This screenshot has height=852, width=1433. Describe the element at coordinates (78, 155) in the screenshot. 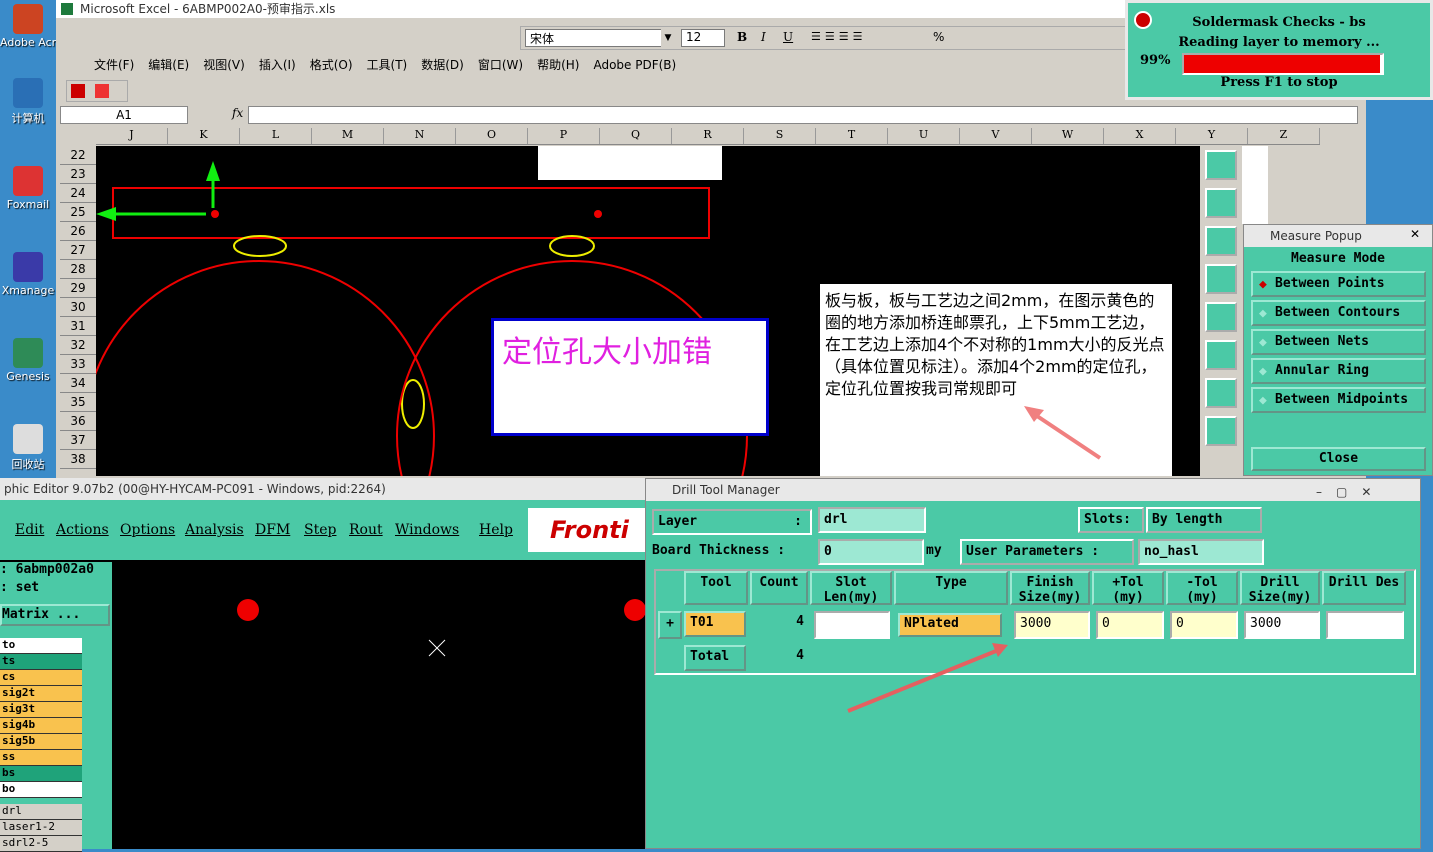

I see `row-header: 22` at that location.